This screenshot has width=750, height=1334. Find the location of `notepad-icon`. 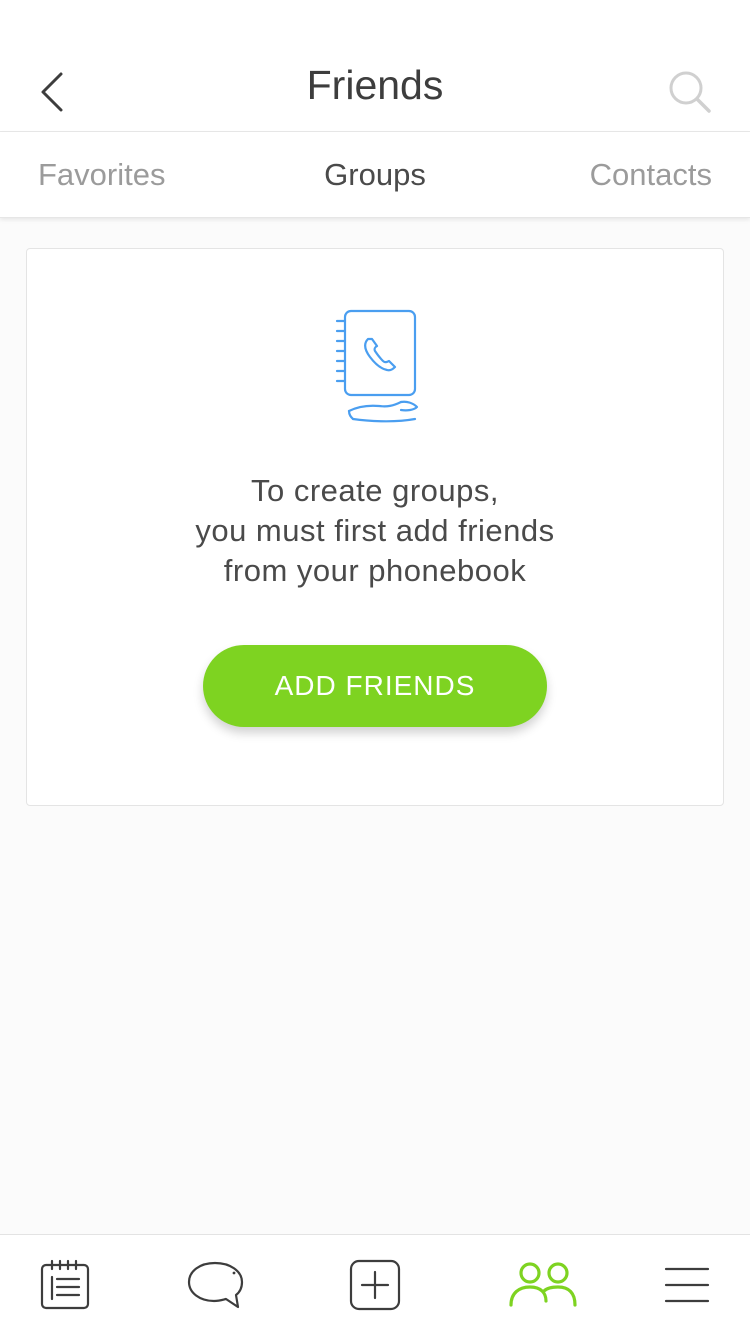

notepad-icon is located at coordinates (65, 1284).